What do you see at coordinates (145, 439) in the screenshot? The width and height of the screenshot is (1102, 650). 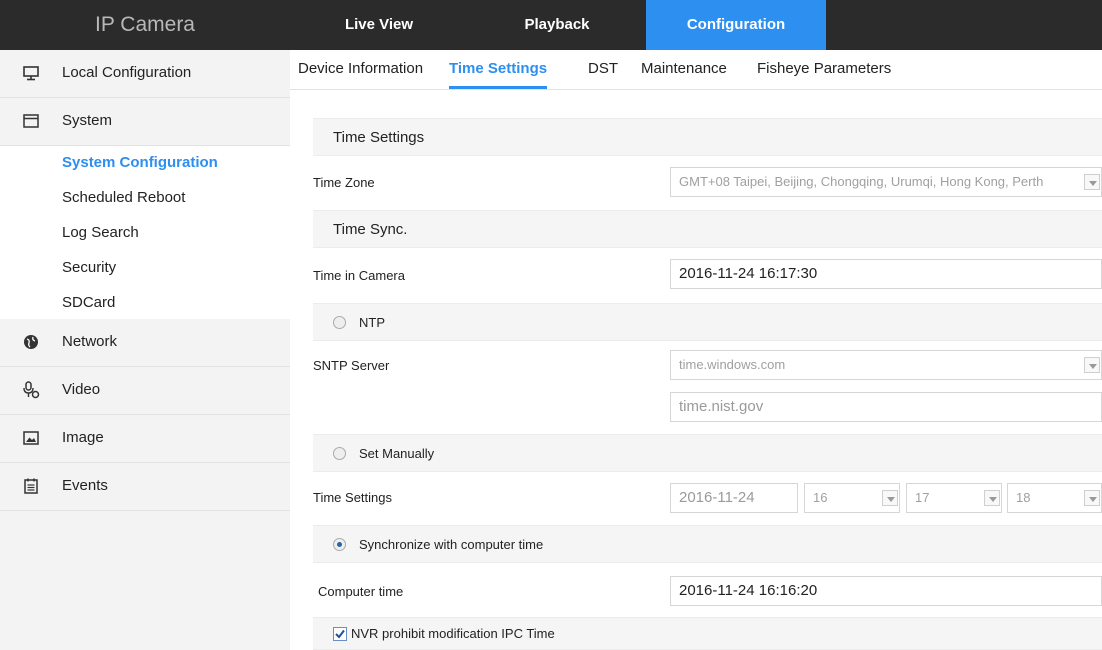 I see `sidebar-item-image: Image` at bounding box center [145, 439].